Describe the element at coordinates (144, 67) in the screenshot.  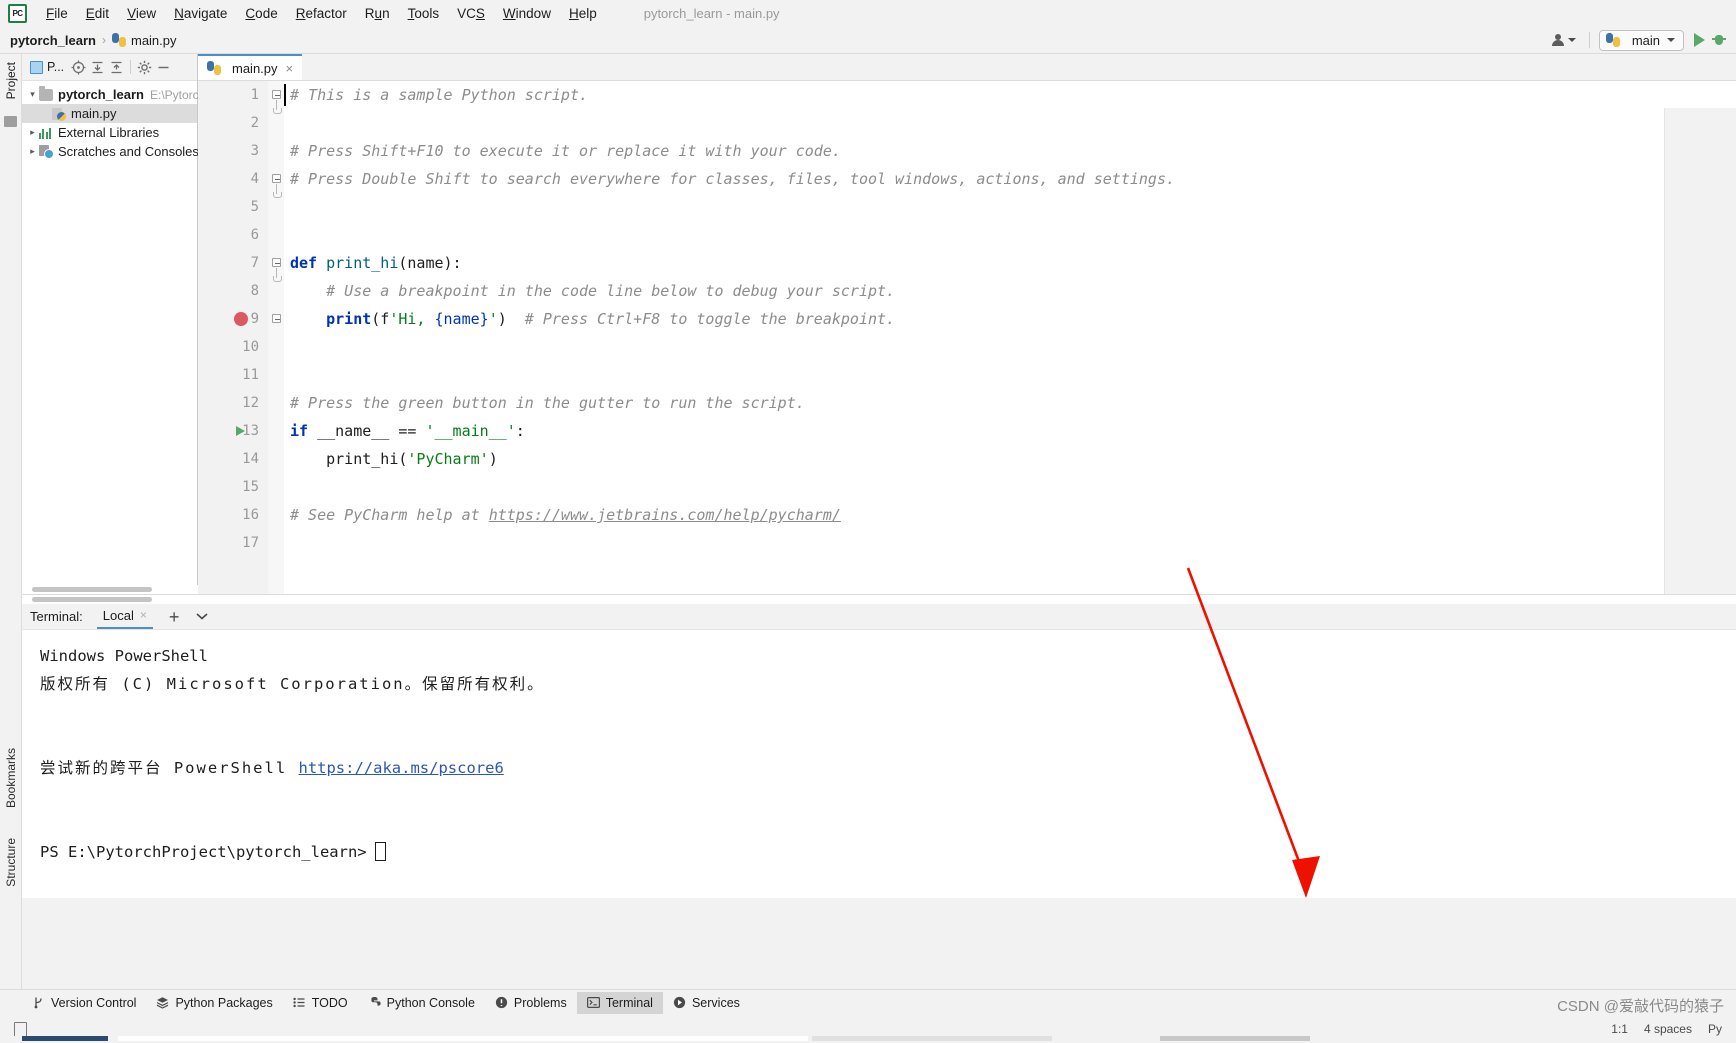
I see `gear-icon` at that location.